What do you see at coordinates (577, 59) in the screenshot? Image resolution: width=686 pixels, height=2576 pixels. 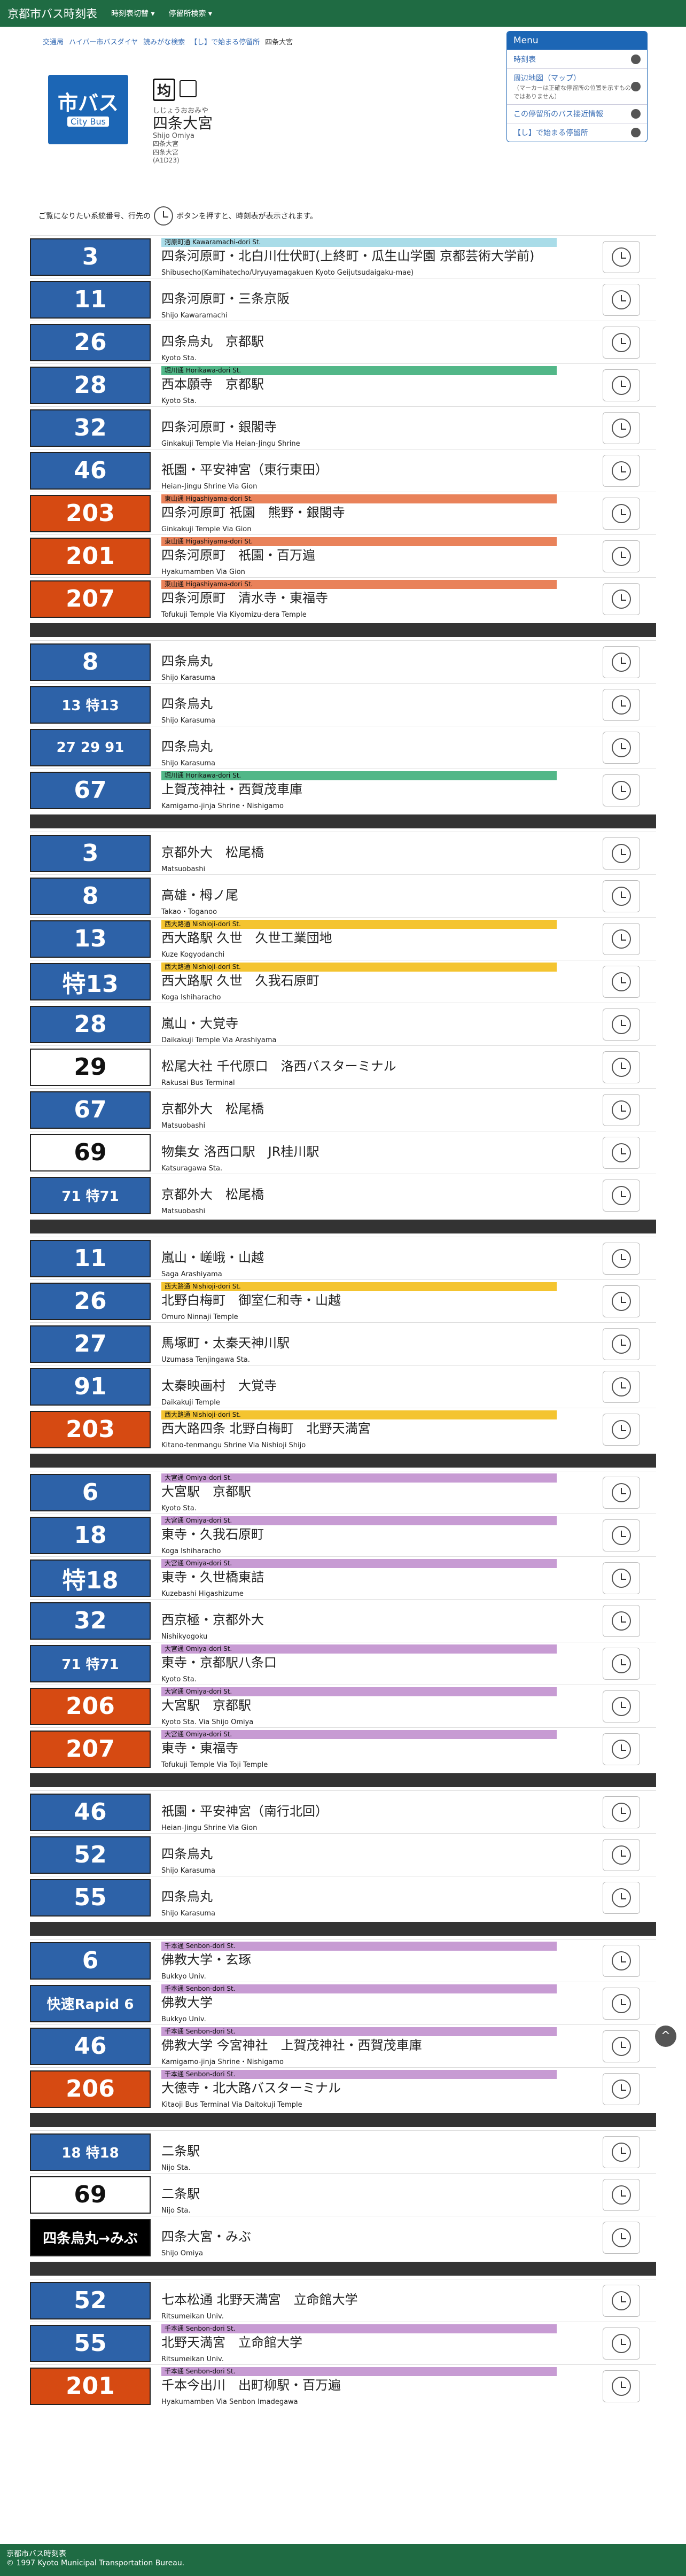 I see `menu-item-timetable: 時刻表` at bounding box center [577, 59].